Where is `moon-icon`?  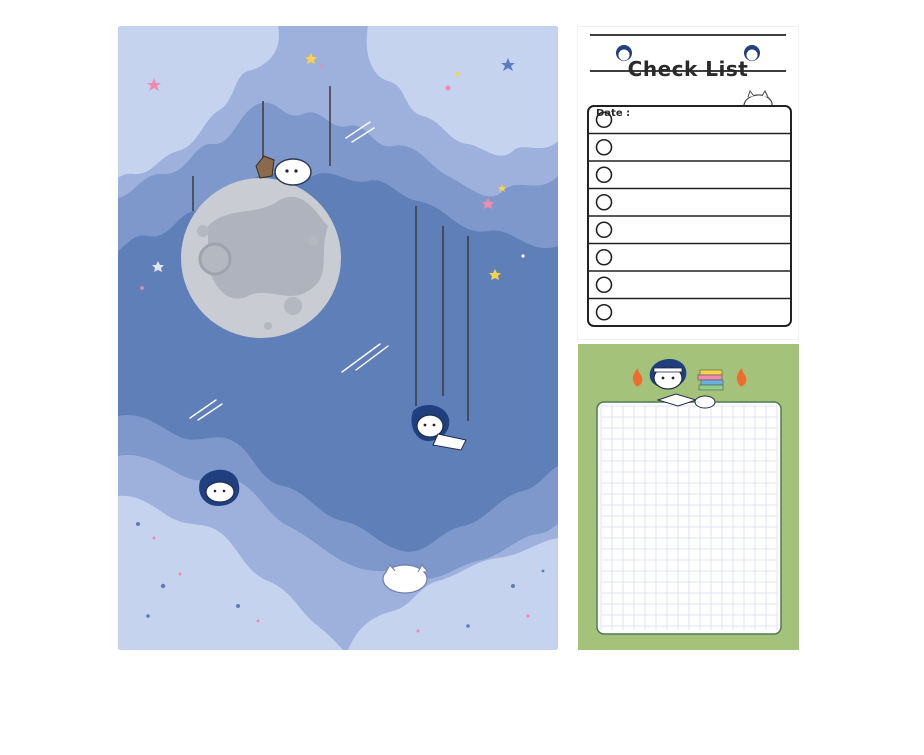 moon-icon is located at coordinates (261, 258).